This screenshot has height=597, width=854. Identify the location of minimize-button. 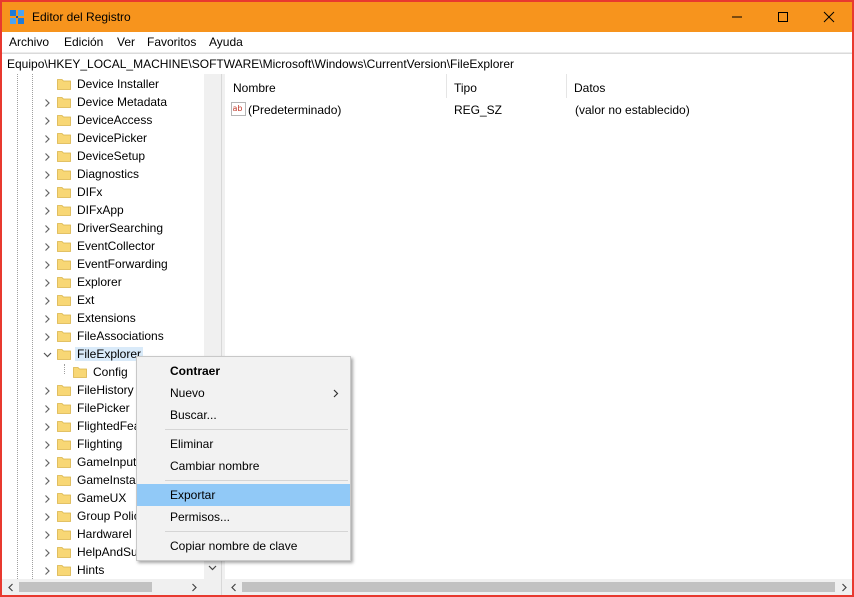
(737, 17).